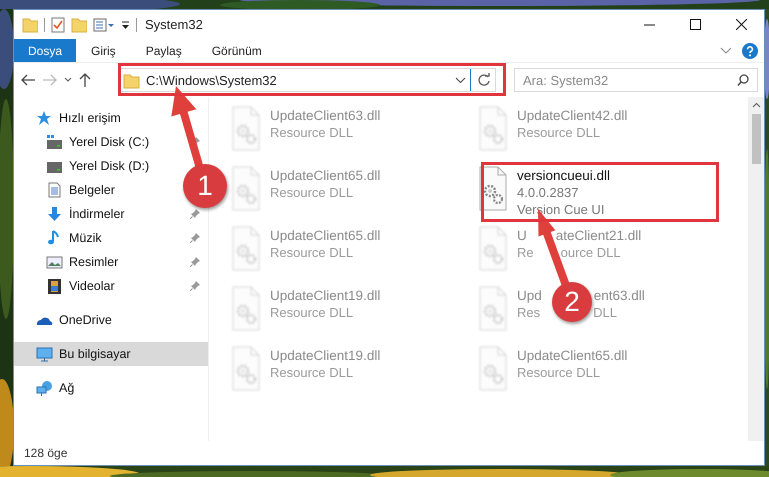 Image resolution: width=769 pixels, height=477 pixels. I want to click on ribbon-tab: Görünüm, so click(236, 50).